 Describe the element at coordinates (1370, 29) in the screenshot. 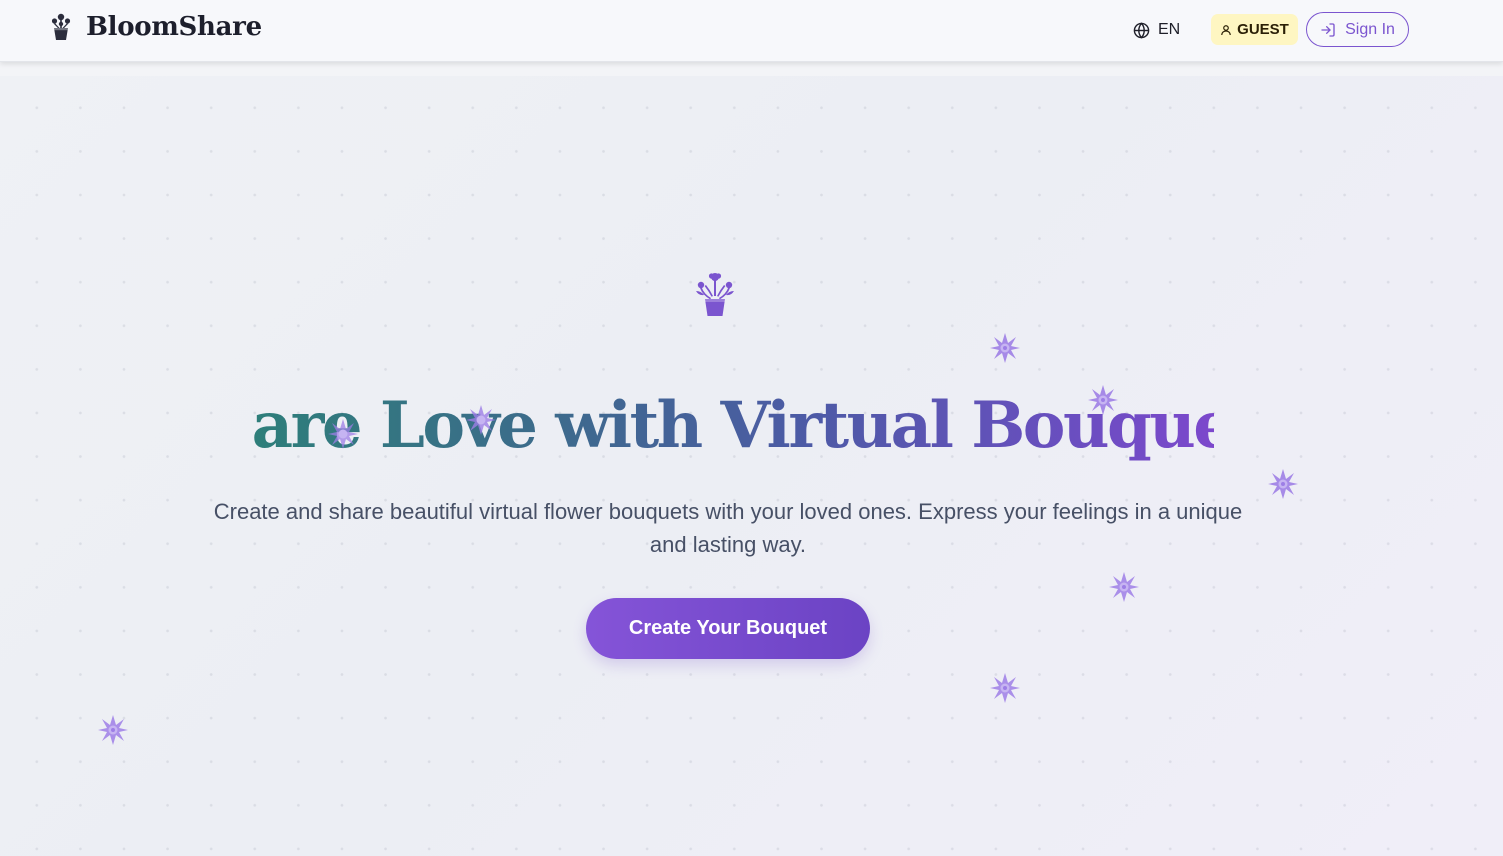

I see `sign-in-label: Sign In` at that location.